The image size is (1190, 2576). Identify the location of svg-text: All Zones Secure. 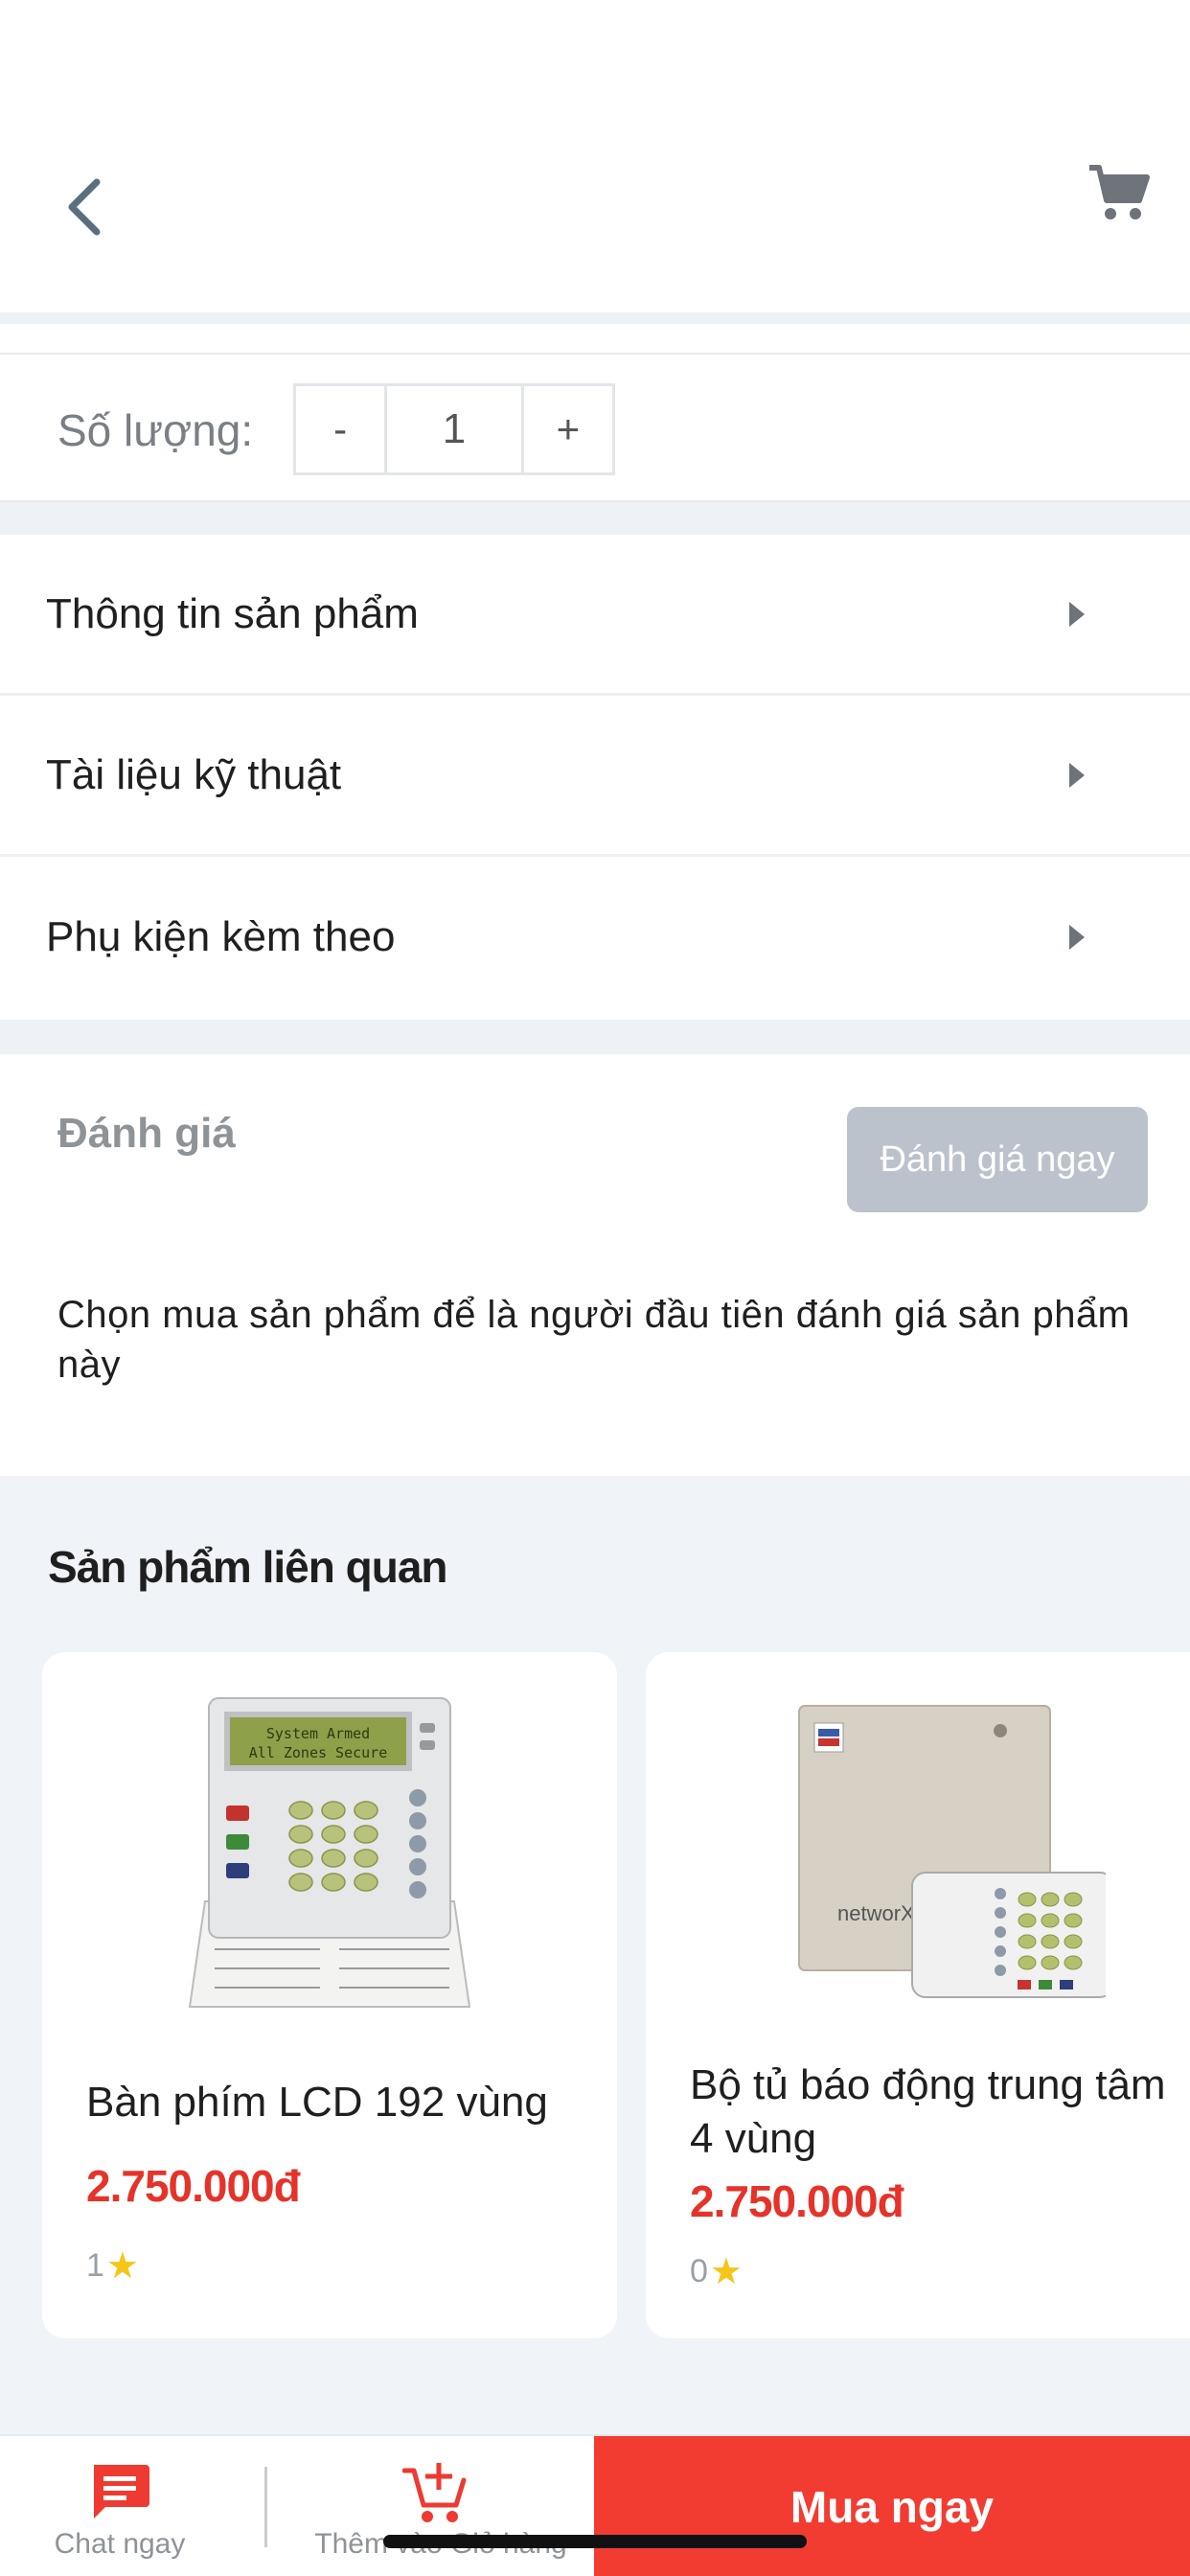
(319, 1752).